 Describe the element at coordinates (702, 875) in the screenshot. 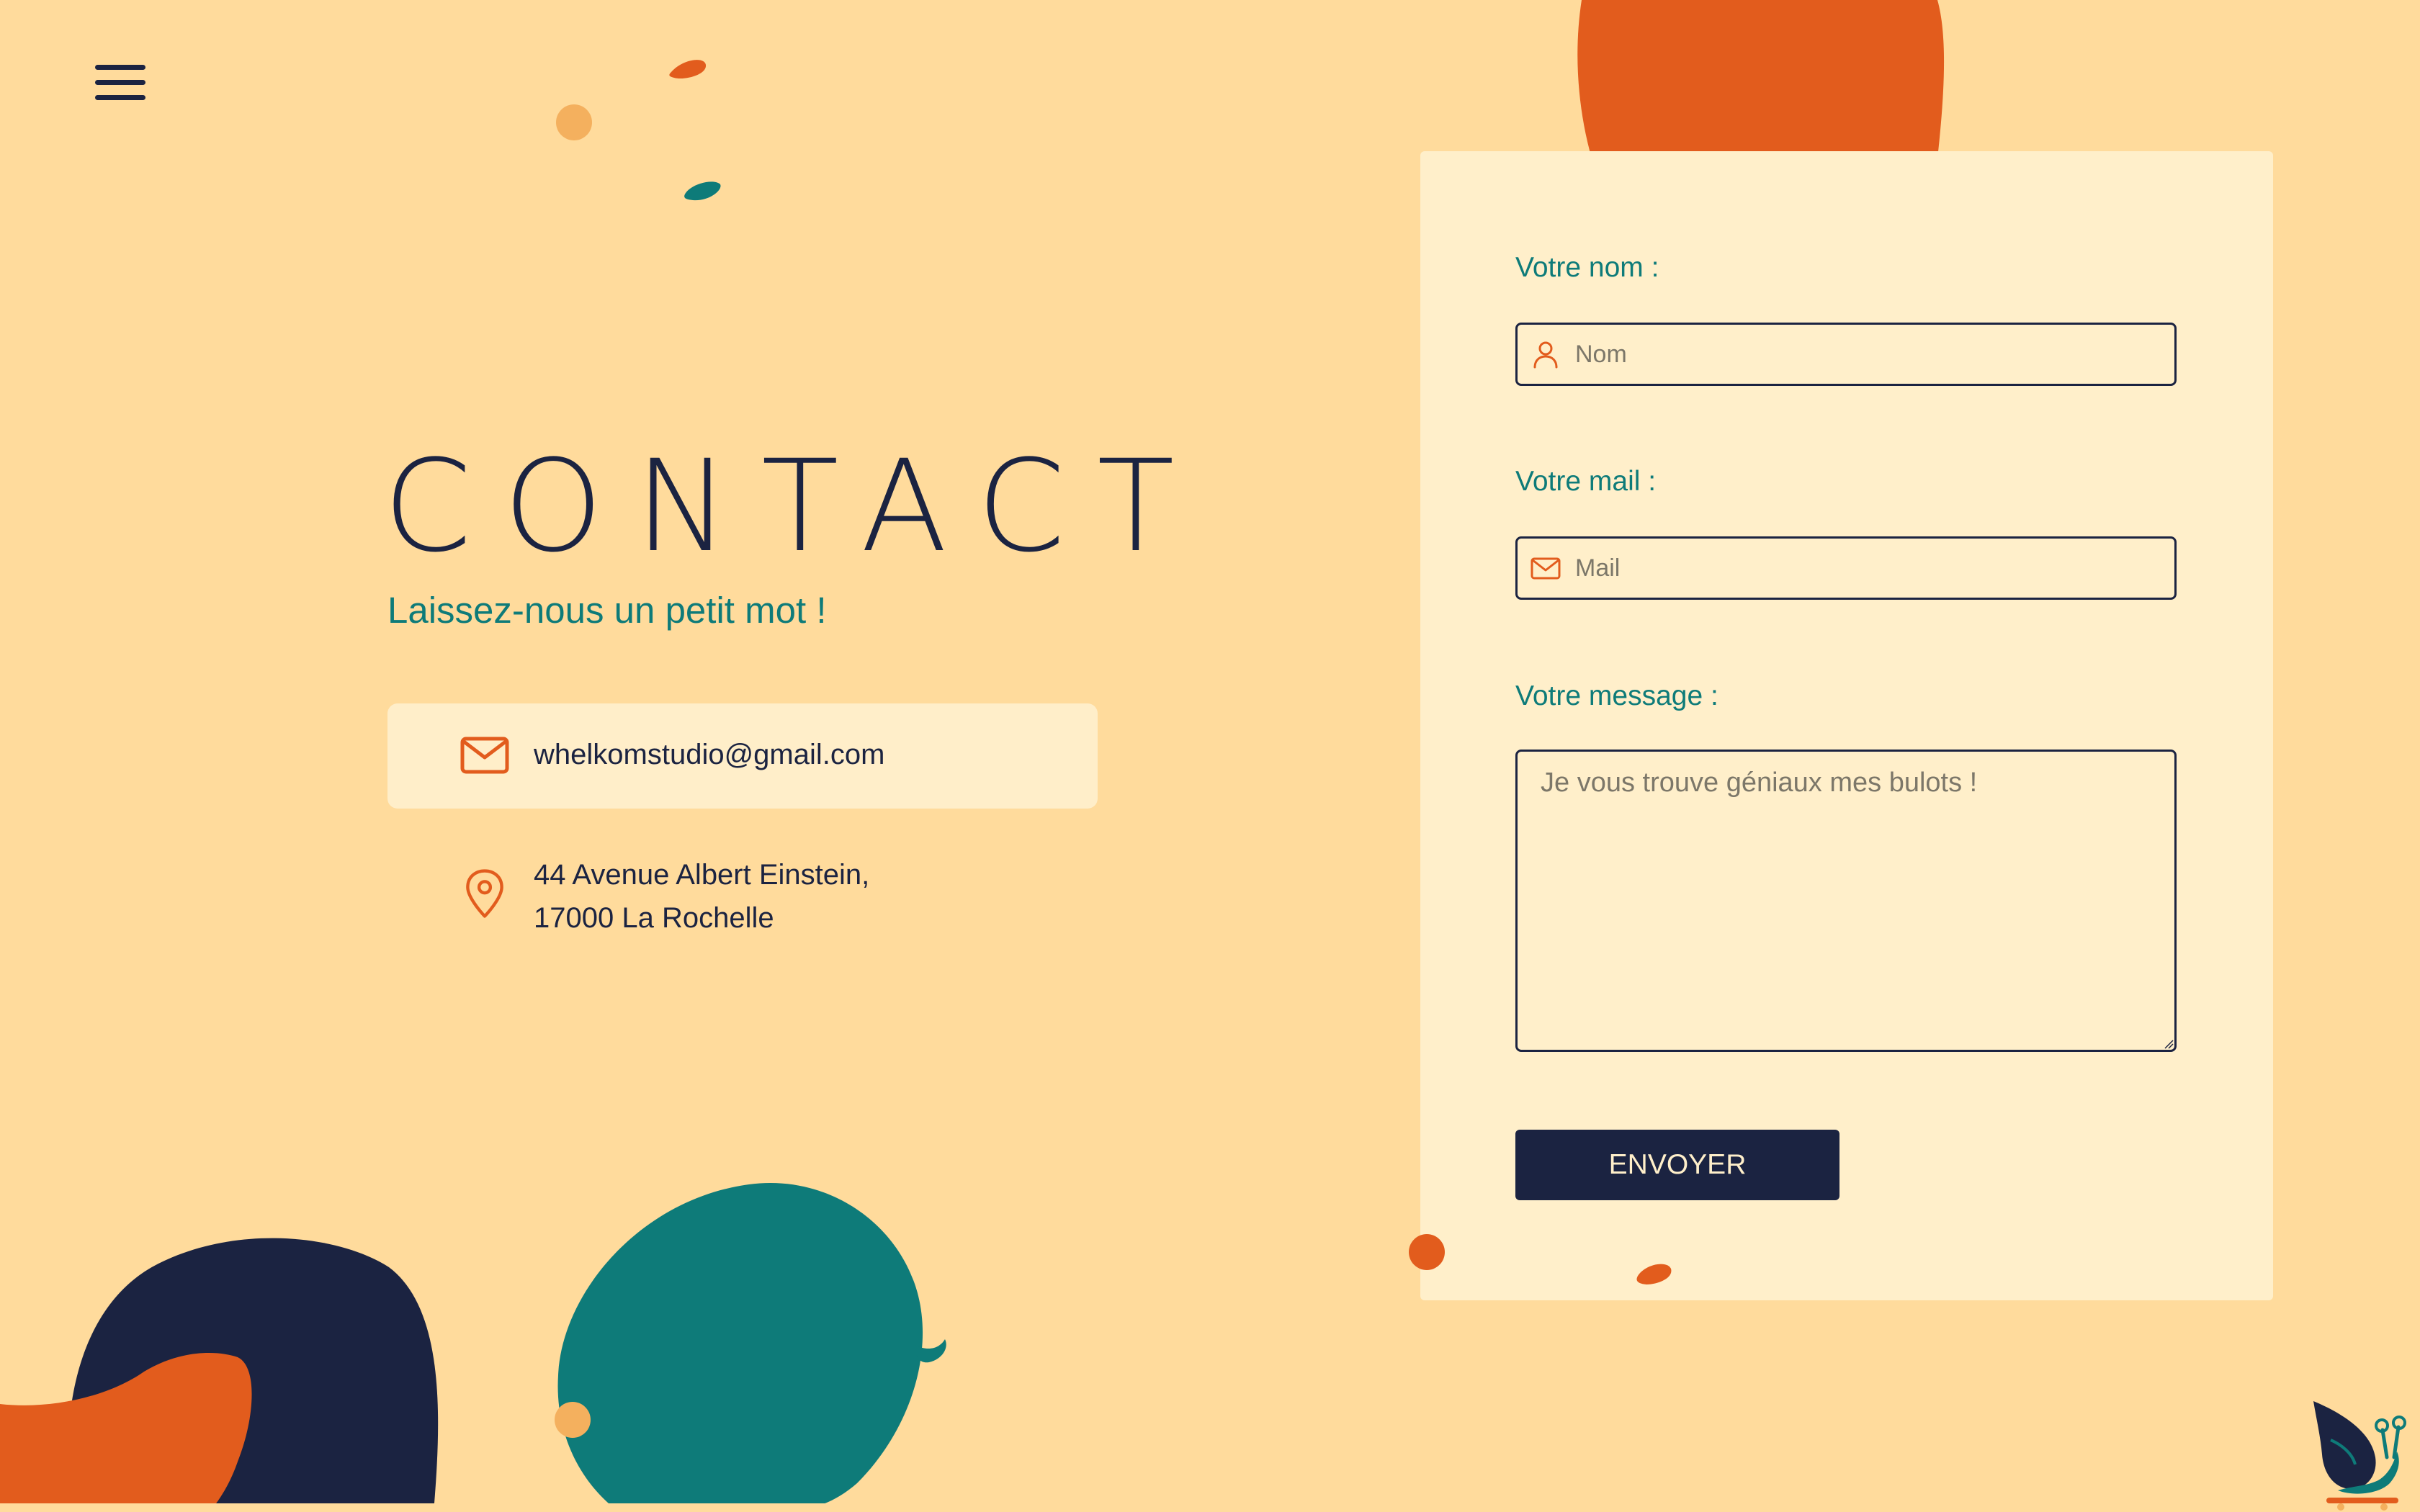

I see `address-line-1: 44 Avenue Albert Einstein,` at that location.